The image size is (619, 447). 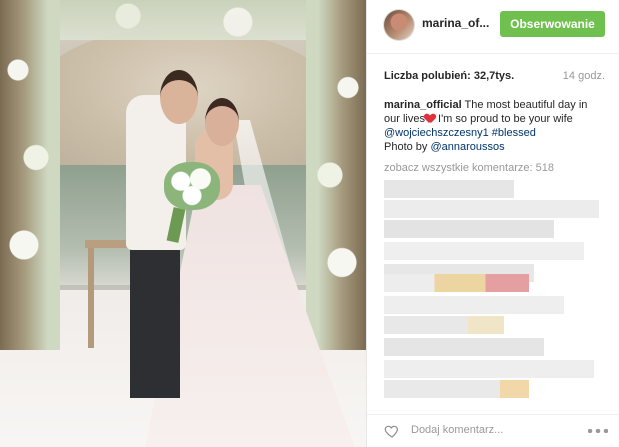 I want to click on bouquet, so click(x=192, y=186).